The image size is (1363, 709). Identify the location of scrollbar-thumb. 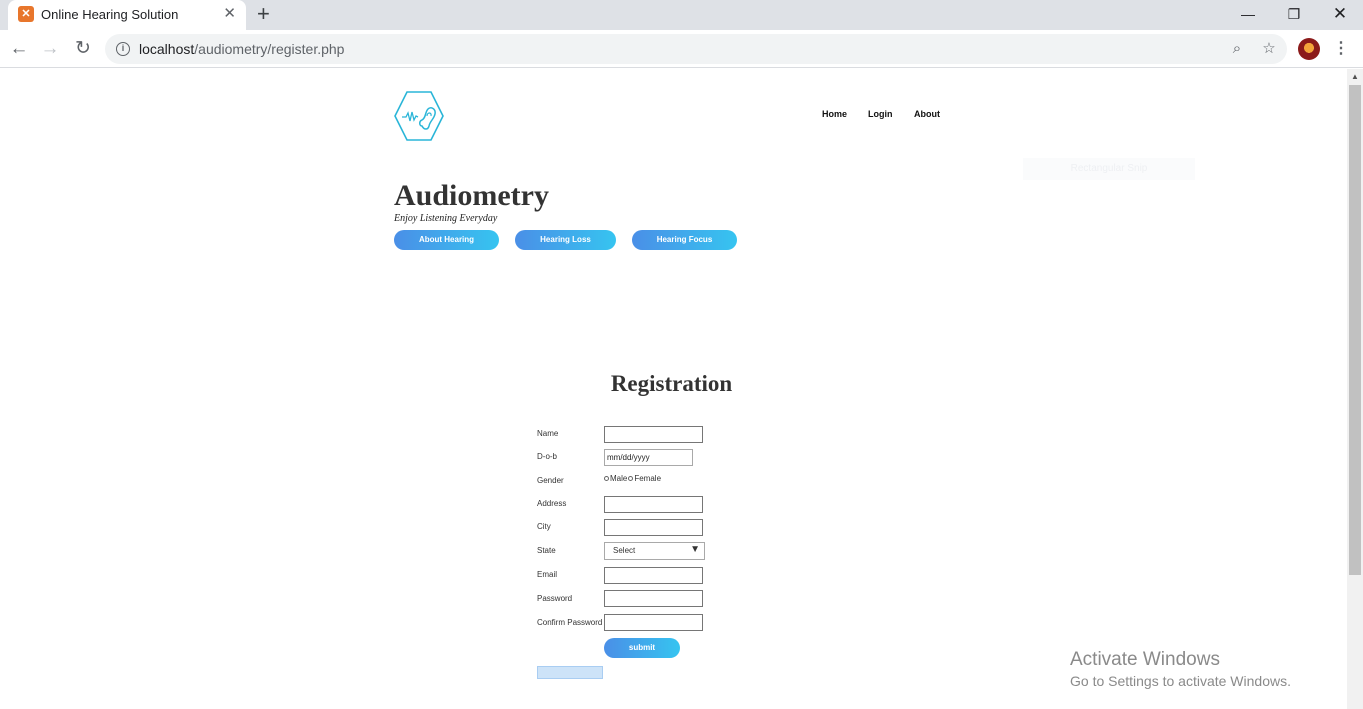
(1355, 330).